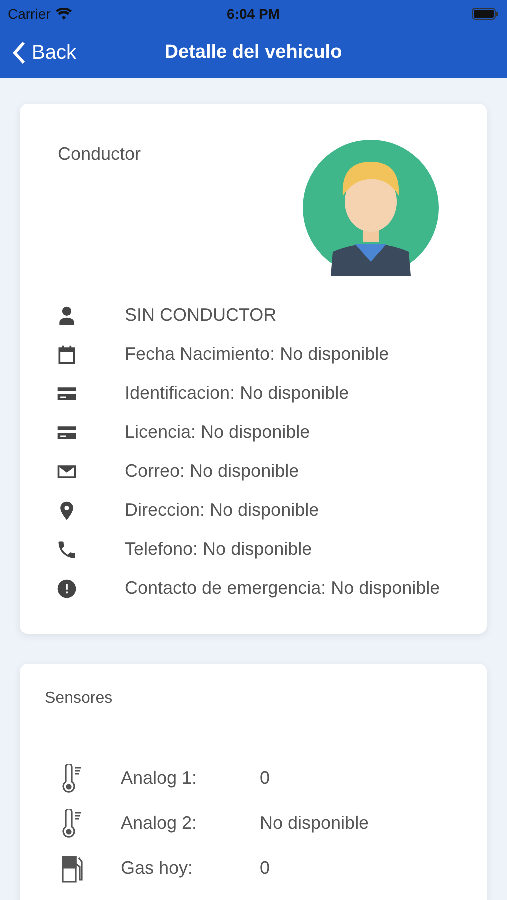 Image resolution: width=507 pixels, height=900 pixels. What do you see at coordinates (73, 869) in the screenshot?
I see `fuel-pump-icon` at bounding box center [73, 869].